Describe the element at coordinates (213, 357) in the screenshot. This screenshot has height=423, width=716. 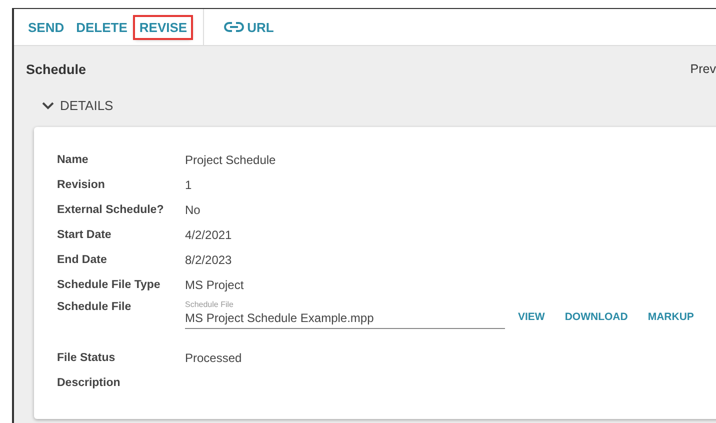
I see `field-value: Processed` at that location.